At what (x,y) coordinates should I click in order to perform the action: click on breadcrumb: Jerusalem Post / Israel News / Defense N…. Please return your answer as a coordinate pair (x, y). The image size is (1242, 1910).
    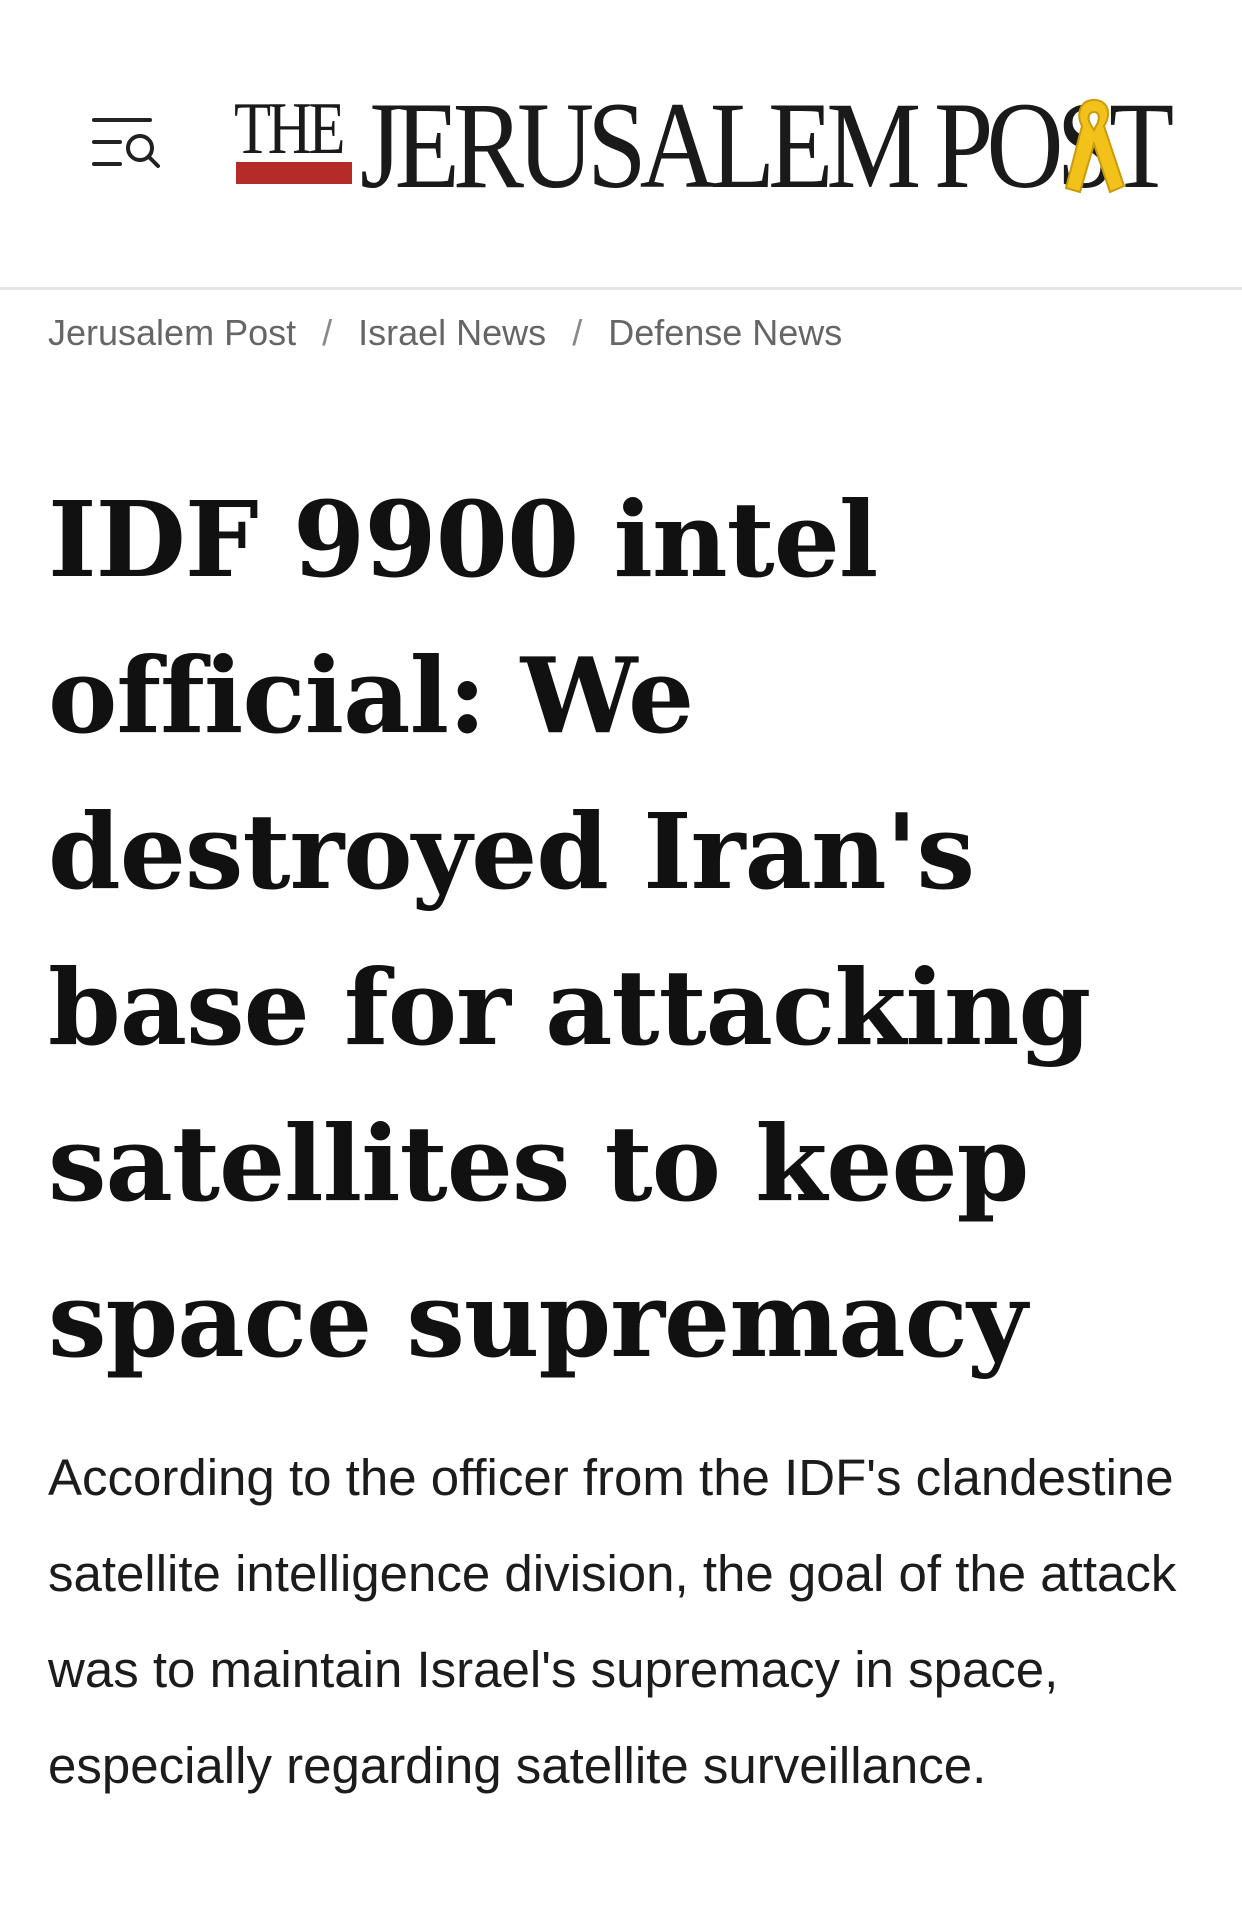
    Looking at the image, I should click on (445, 333).